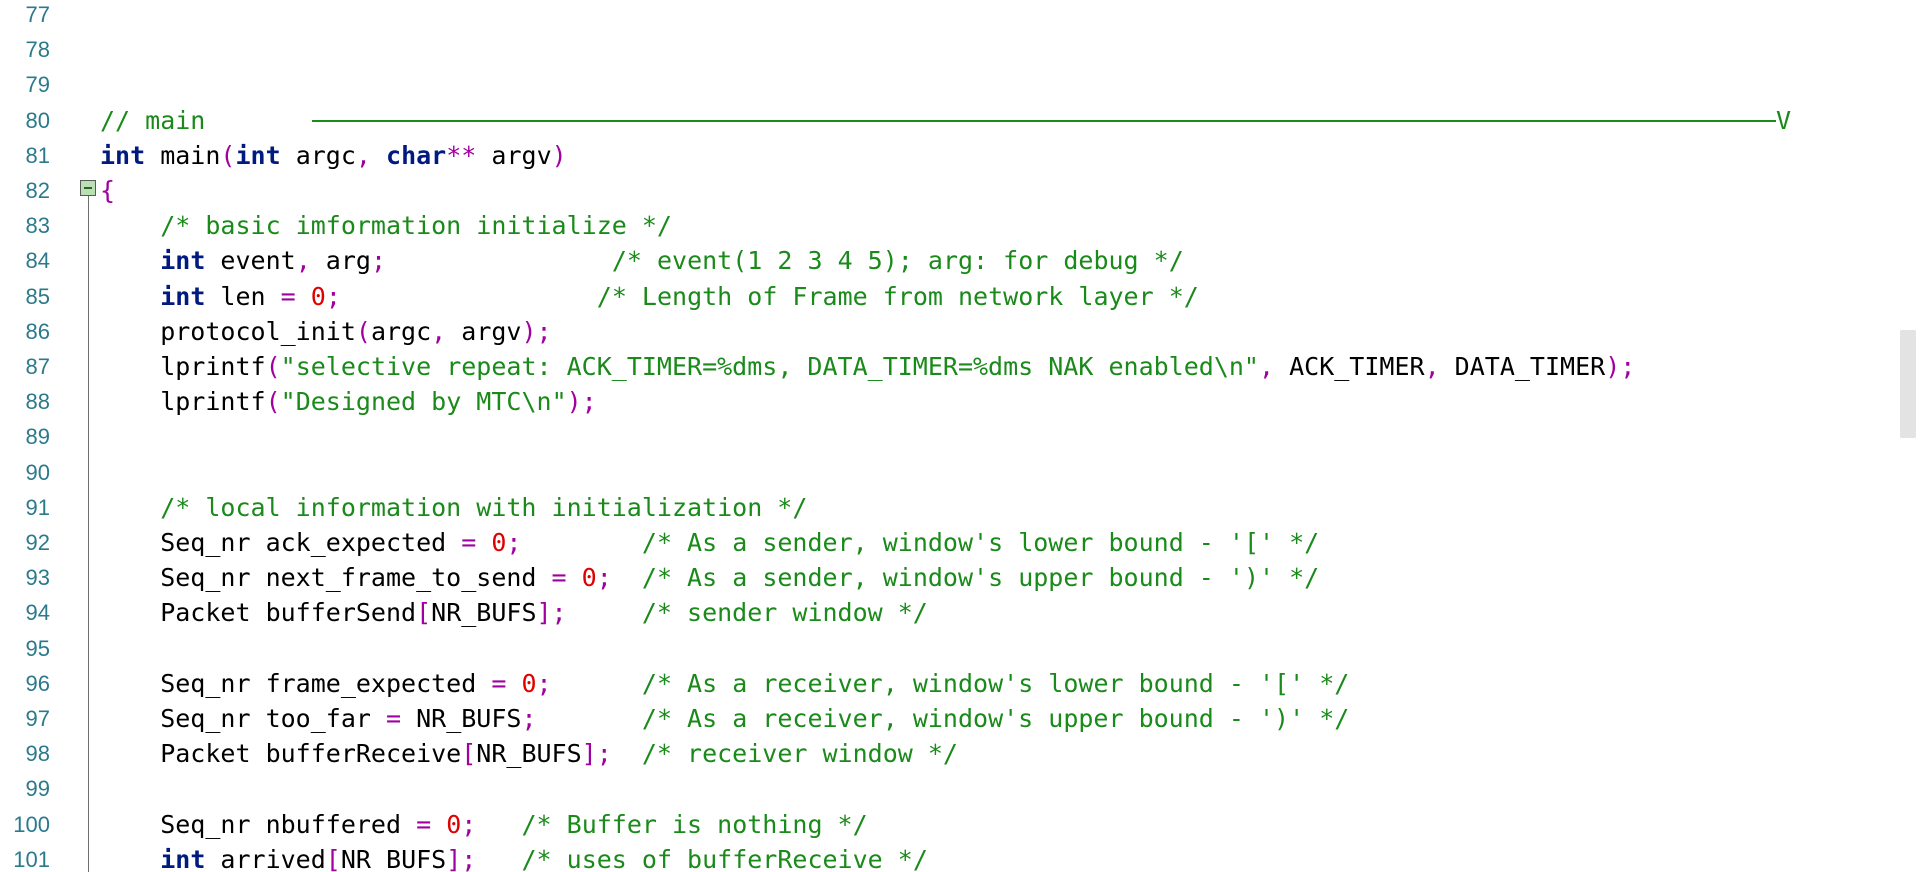  I want to click on section-separator-rule, so click(1044, 121).